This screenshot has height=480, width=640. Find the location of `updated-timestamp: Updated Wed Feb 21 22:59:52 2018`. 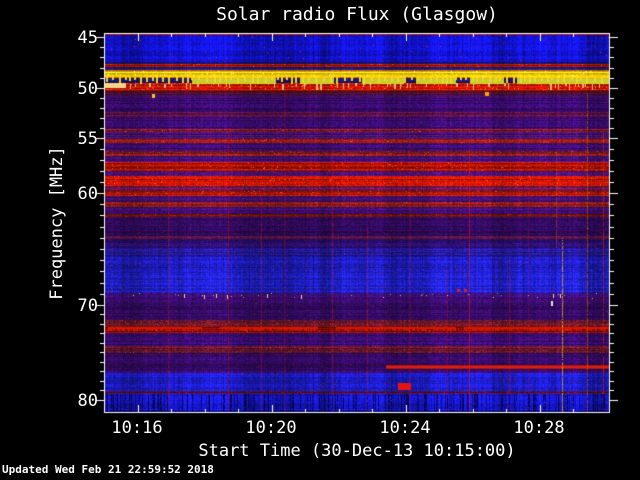

updated-timestamp: Updated Wed Feb 21 22:59:52 2018 is located at coordinates (108, 469).